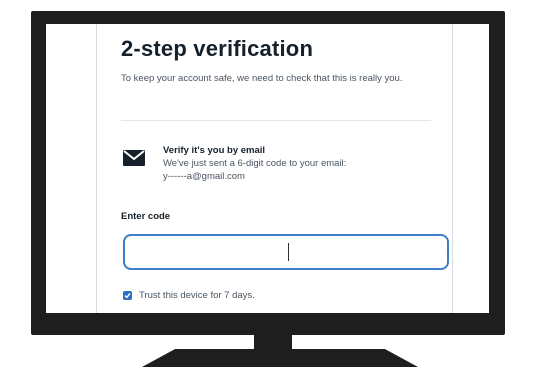  I want to click on page-title: 2-step verification, so click(217, 48).